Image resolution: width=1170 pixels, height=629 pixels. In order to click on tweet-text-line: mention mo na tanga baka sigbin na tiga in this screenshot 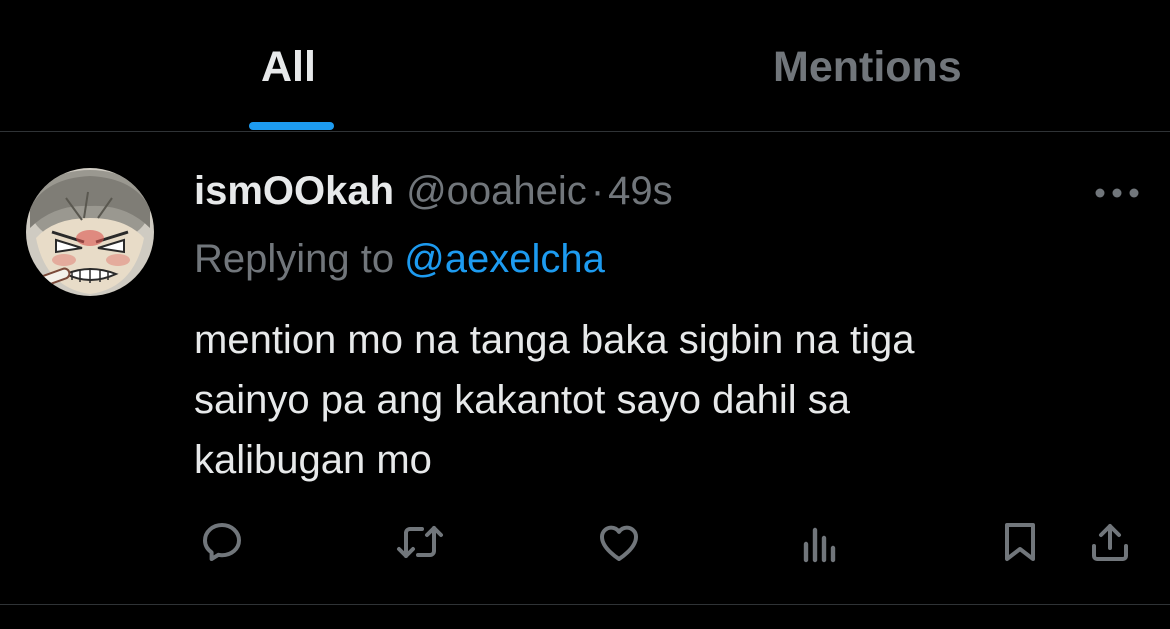, I will do `click(554, 340)`.